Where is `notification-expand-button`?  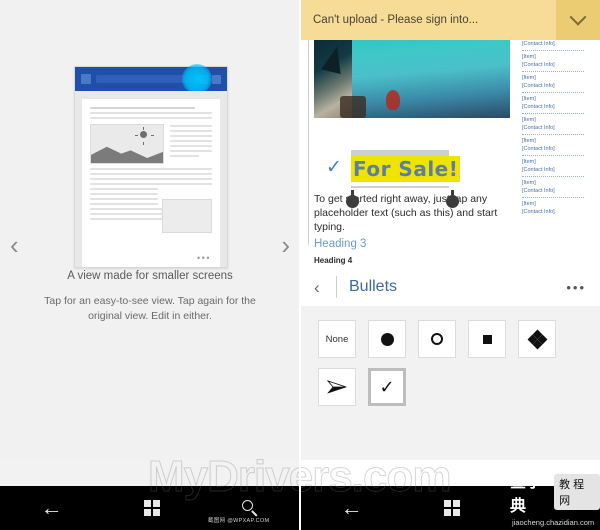
notification-expand-button is located at coordinates (578, 20).